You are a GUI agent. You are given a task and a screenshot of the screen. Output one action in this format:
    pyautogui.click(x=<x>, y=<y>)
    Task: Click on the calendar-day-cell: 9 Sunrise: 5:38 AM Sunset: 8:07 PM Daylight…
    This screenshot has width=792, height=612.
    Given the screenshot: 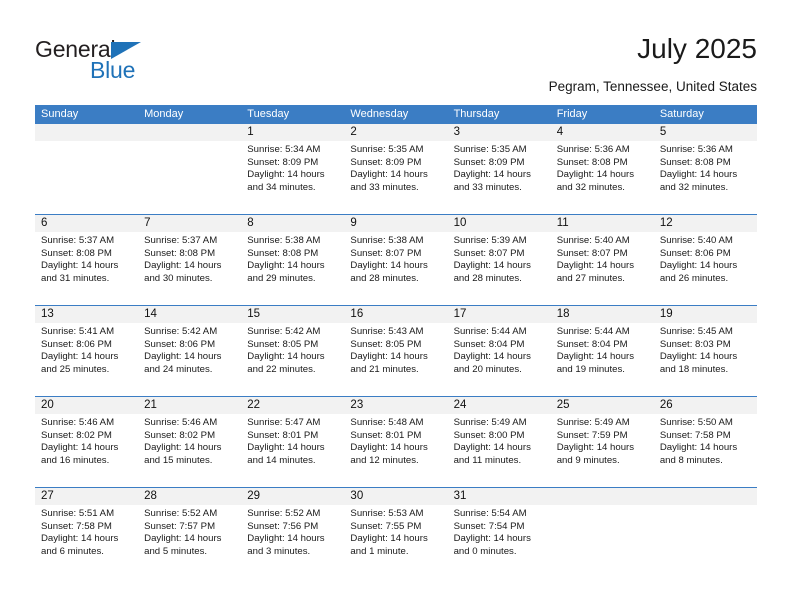 What is the action you would take?
    pyautogui.click(x=396, y=260)
    